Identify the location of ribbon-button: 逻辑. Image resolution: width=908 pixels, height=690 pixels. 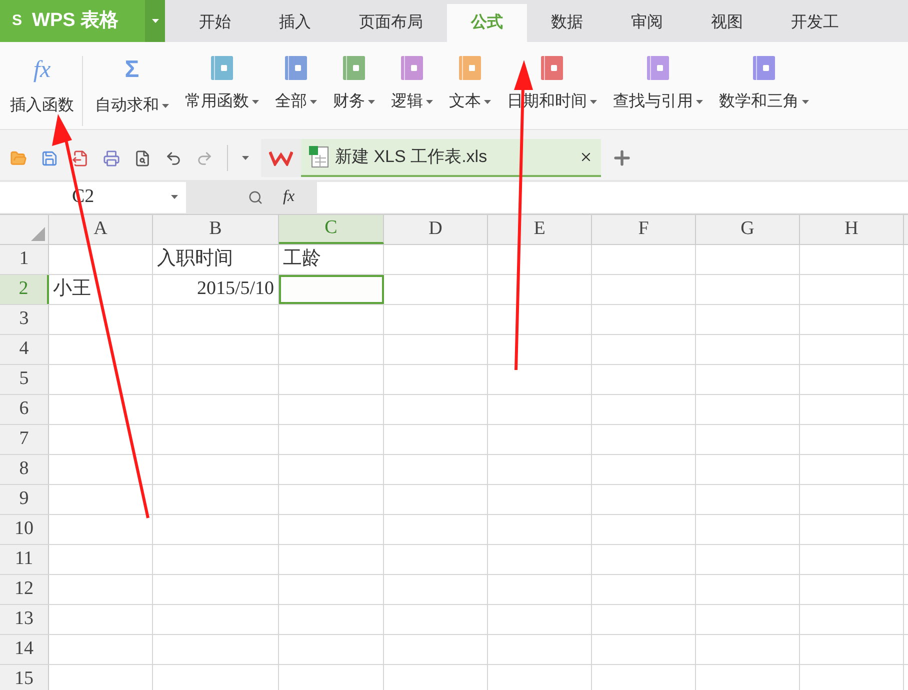
(412, 85).